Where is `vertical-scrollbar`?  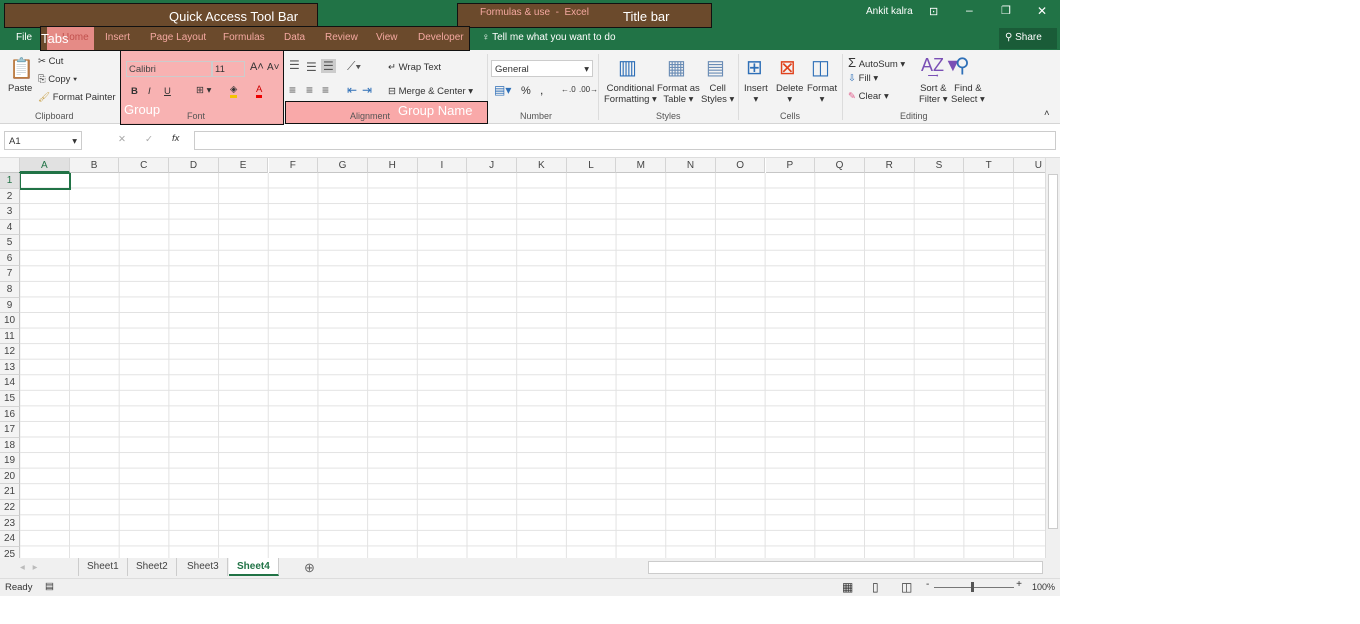 vertical-scrollbar is located at coordinates (1052, 358).